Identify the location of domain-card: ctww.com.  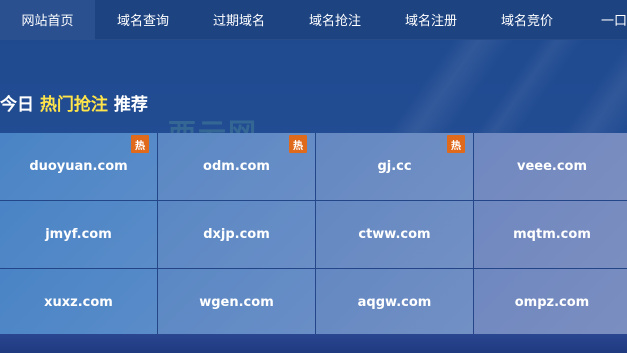
(394, 234).